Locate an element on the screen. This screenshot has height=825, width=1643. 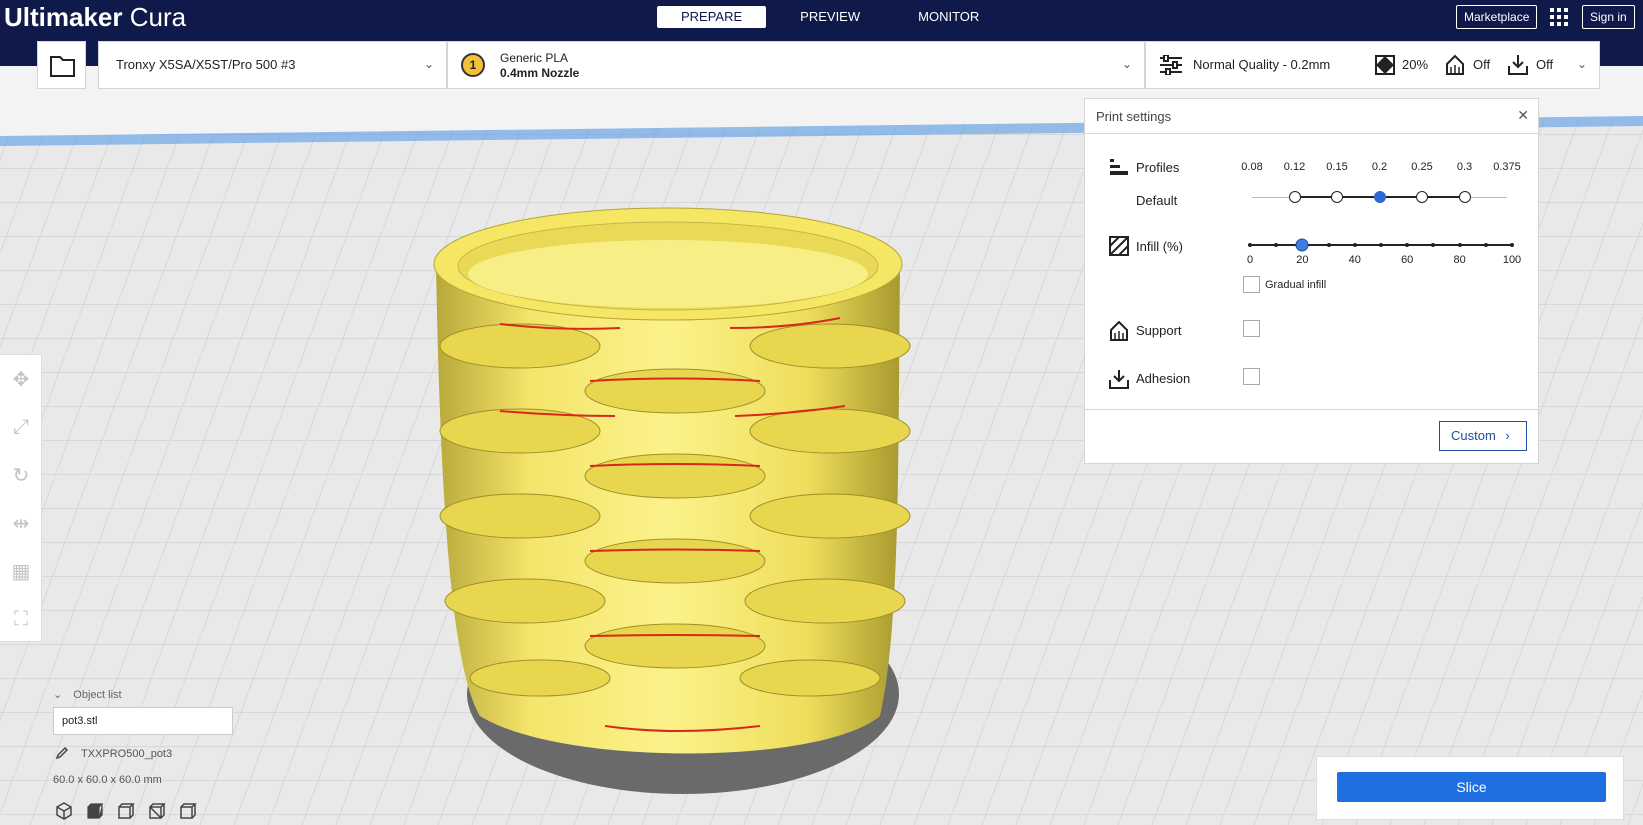
rotate-tool-icon: ↻ is located at coordinates (21, 475).